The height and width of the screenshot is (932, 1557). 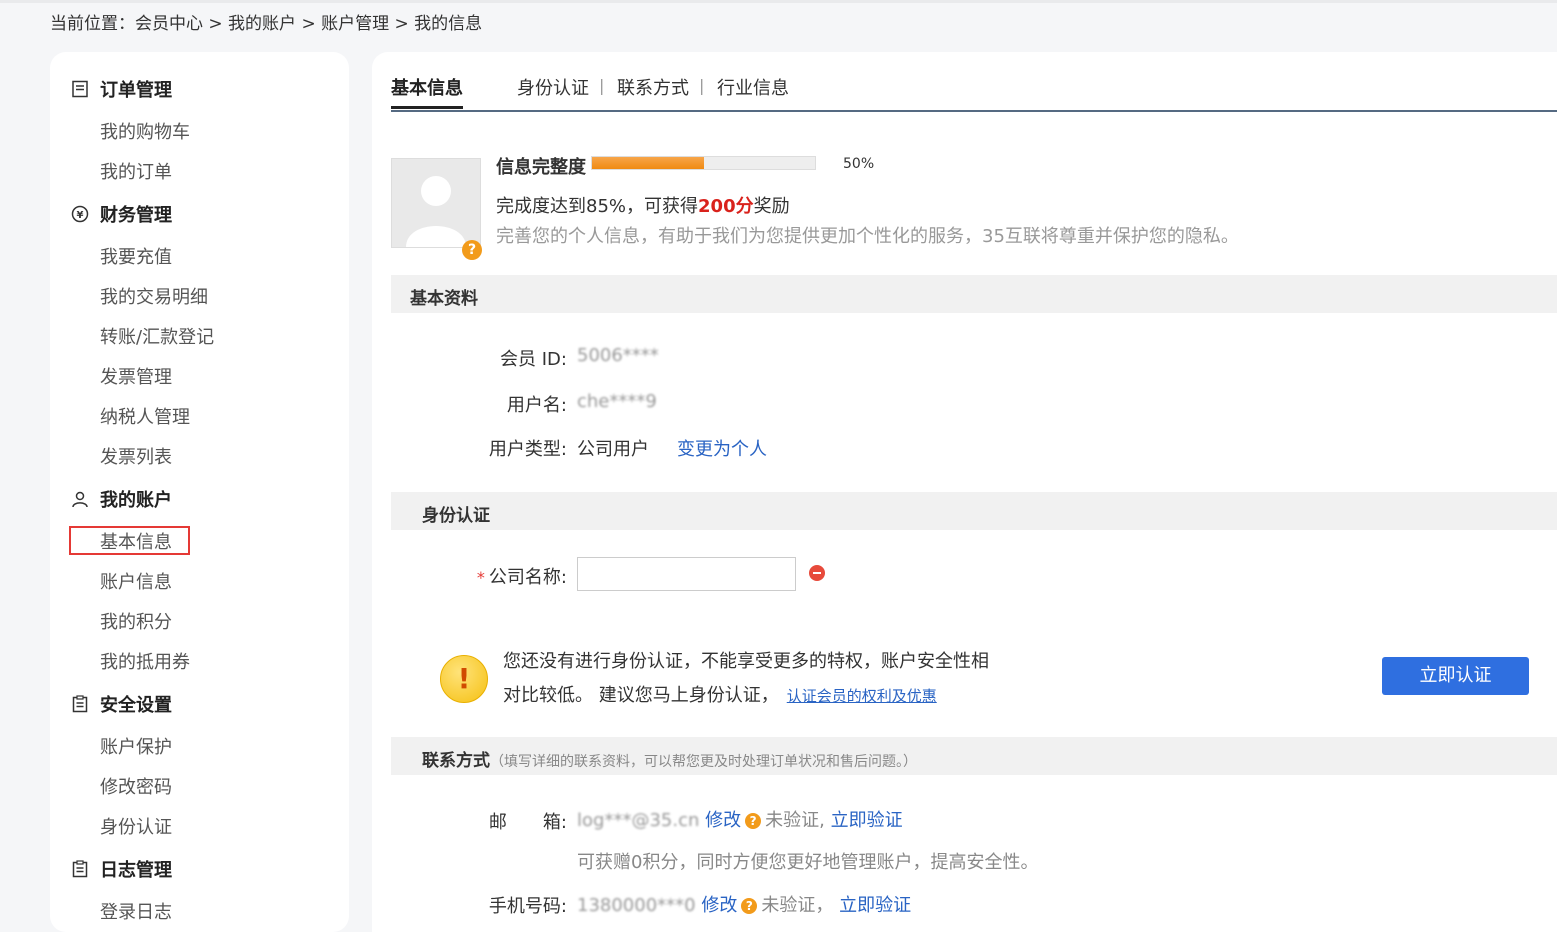 I want to click on top-divider, so click(x=778, y=1).